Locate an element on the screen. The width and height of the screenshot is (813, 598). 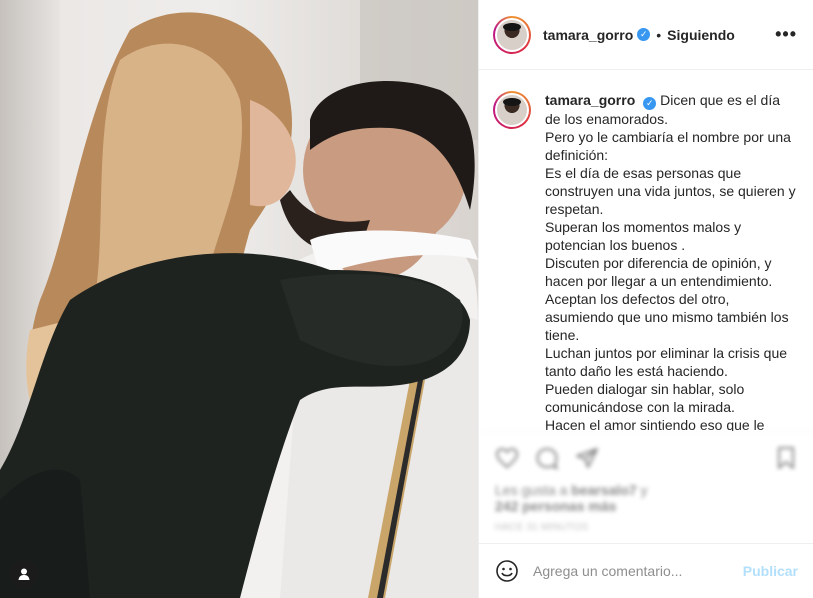
author-username: tamara_gorro is located at coordinates (588, 35).